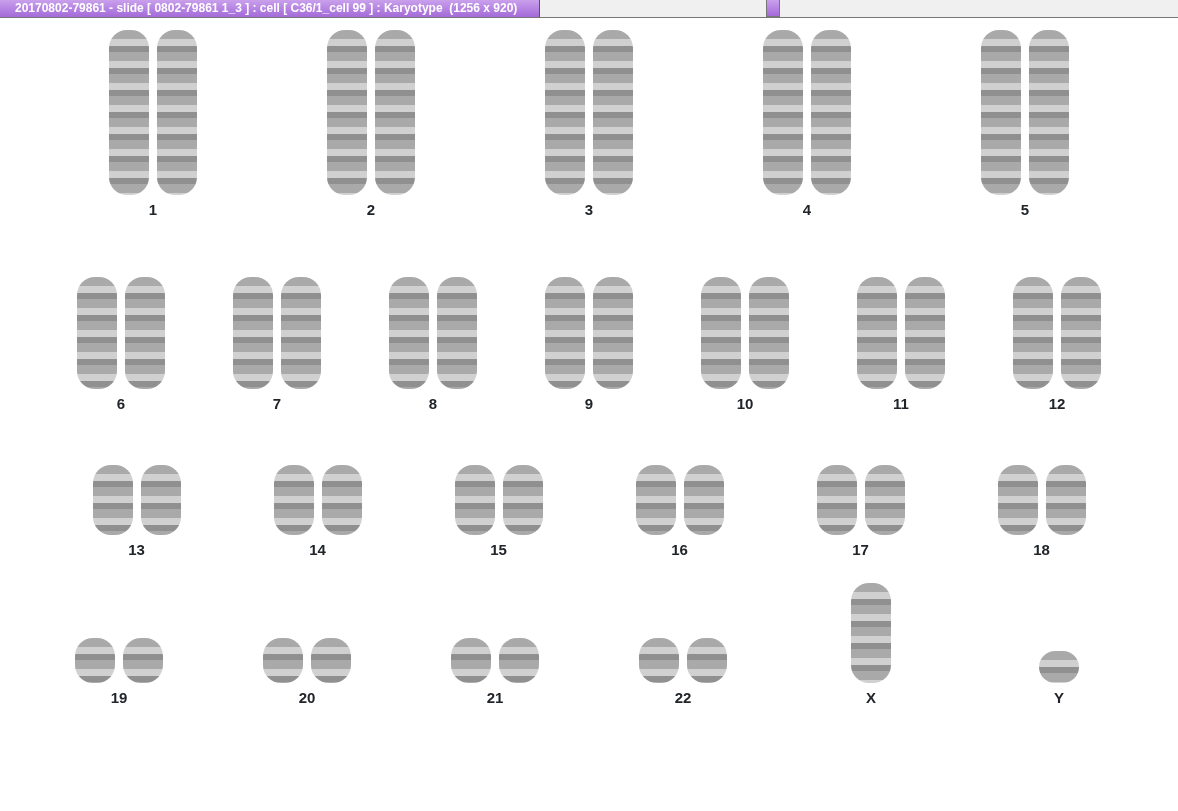  Describe the element at coordinates (773, 8) in the screenshot. I see `tab-handle` at that location.